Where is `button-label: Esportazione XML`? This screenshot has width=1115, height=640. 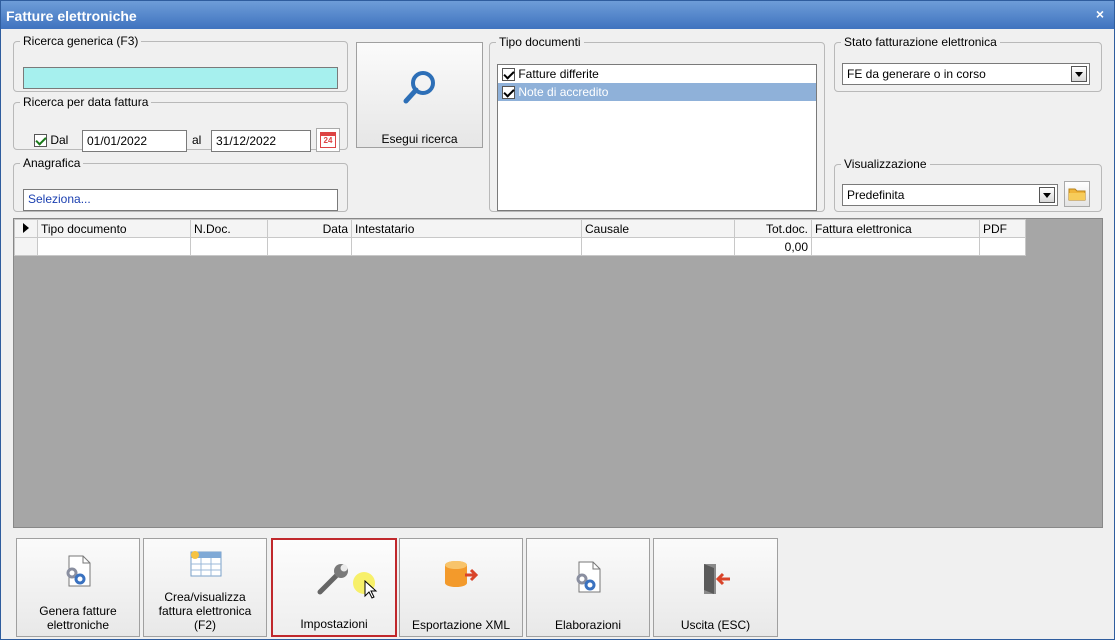
button-label: Esportazione XML is located at coordinates (461, 625).